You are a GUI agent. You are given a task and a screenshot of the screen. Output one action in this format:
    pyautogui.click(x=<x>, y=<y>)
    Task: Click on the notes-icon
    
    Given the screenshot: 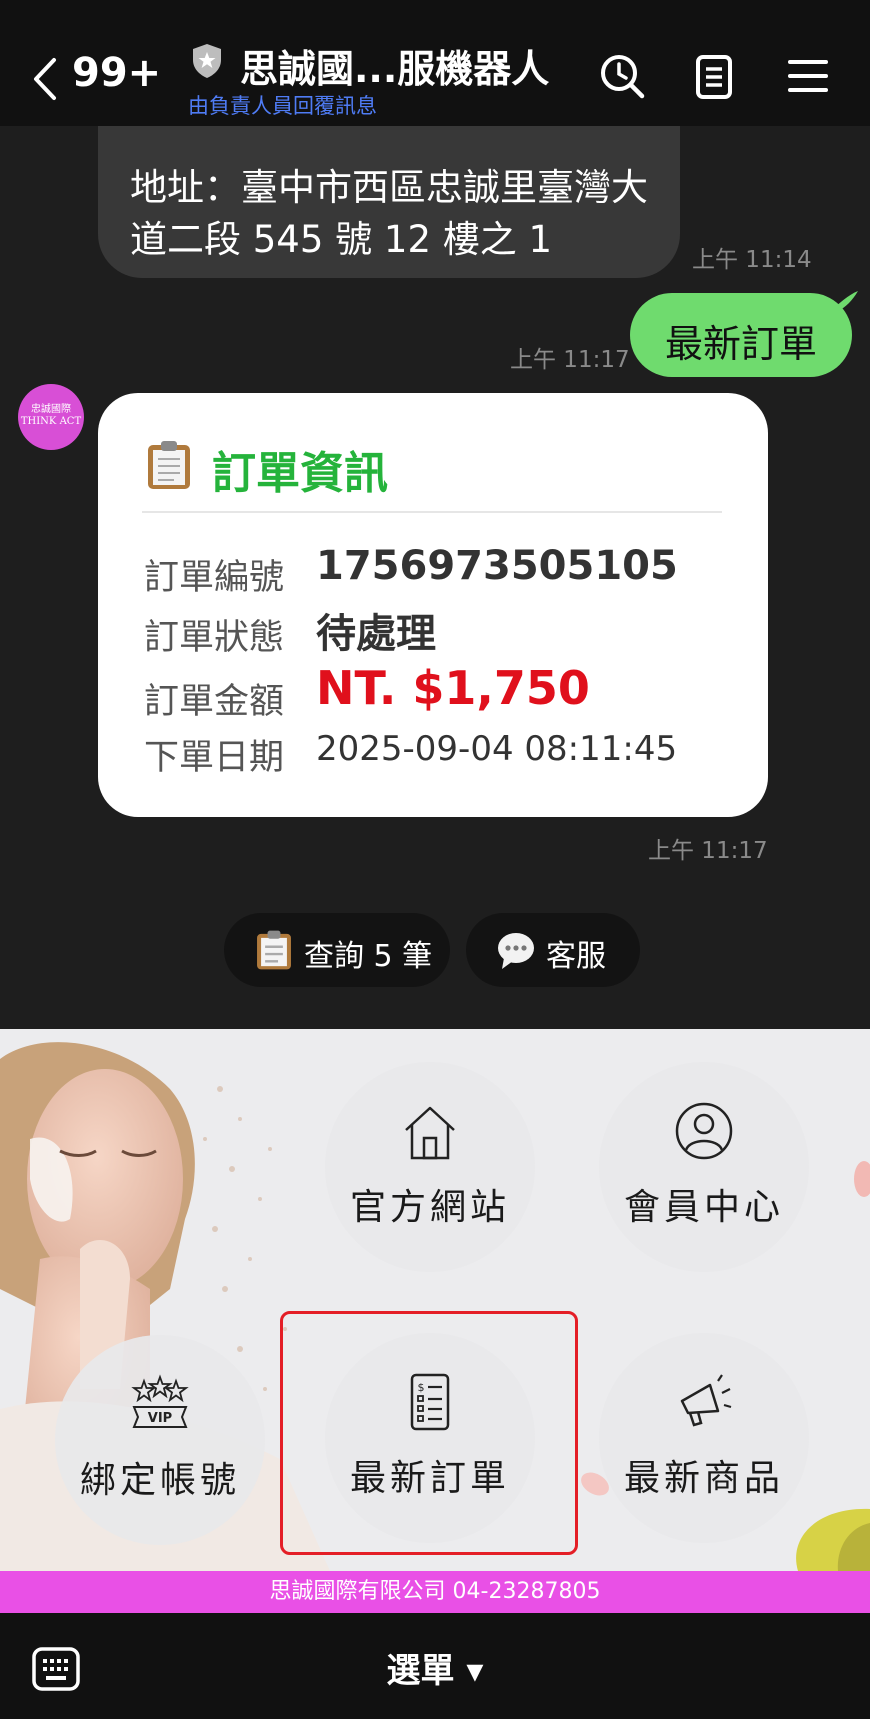 What is the action you would take?
    pyautogui.click(x=714, y=76)
    